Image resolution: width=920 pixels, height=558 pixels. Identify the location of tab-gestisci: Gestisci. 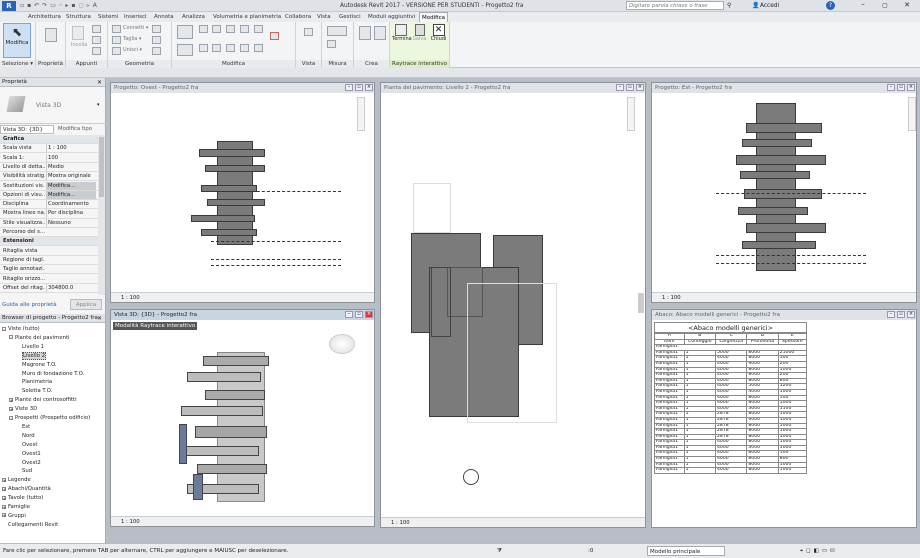
(350, 17).